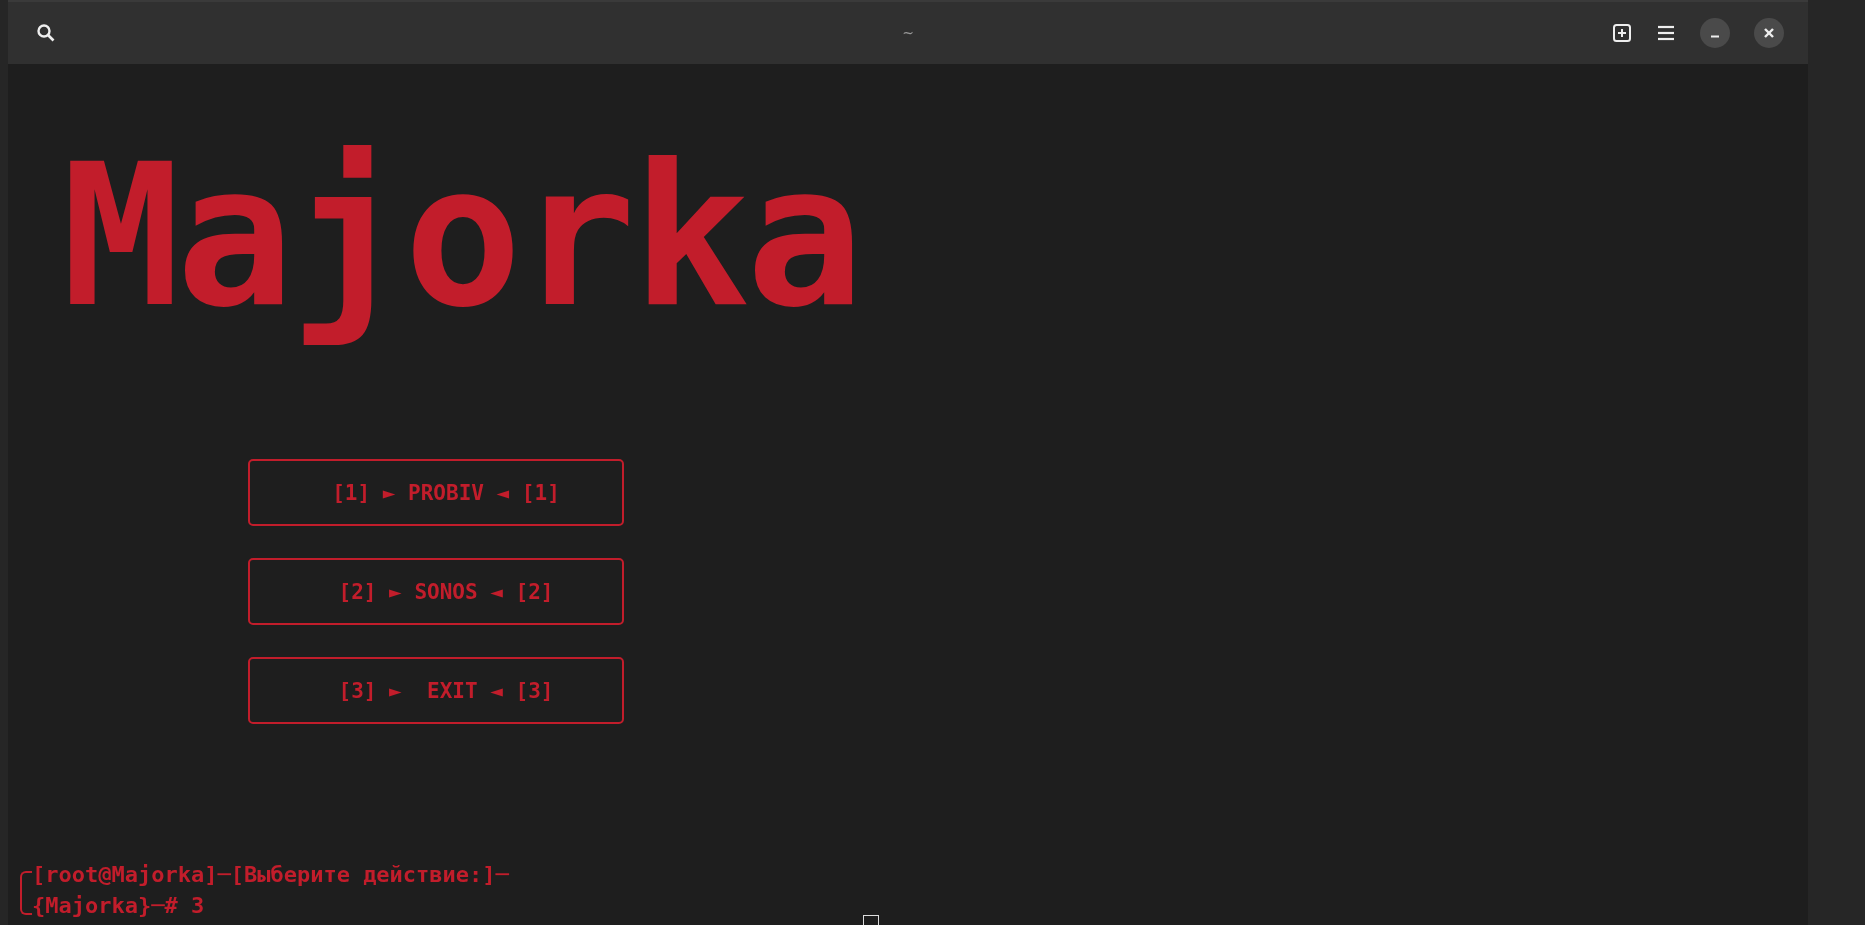 The height and width of the screenshot is (925, 1865). I want to click on window-title: ~, so click(908, 33).